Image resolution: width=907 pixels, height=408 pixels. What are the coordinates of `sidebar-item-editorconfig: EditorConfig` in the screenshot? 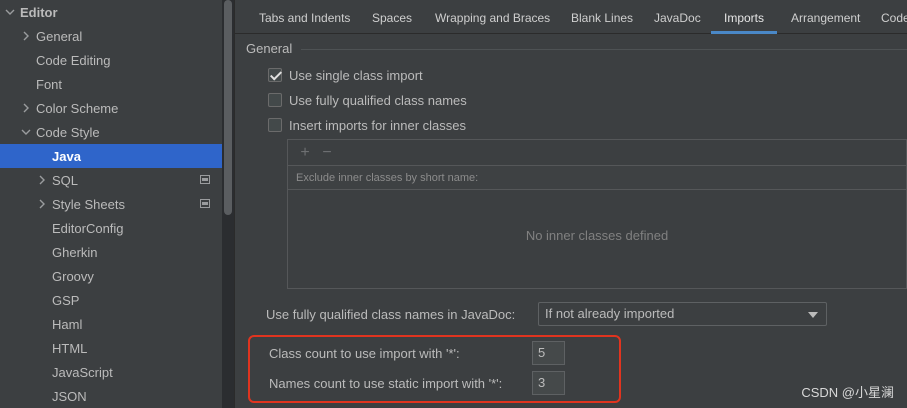 It's located at (111, 228).